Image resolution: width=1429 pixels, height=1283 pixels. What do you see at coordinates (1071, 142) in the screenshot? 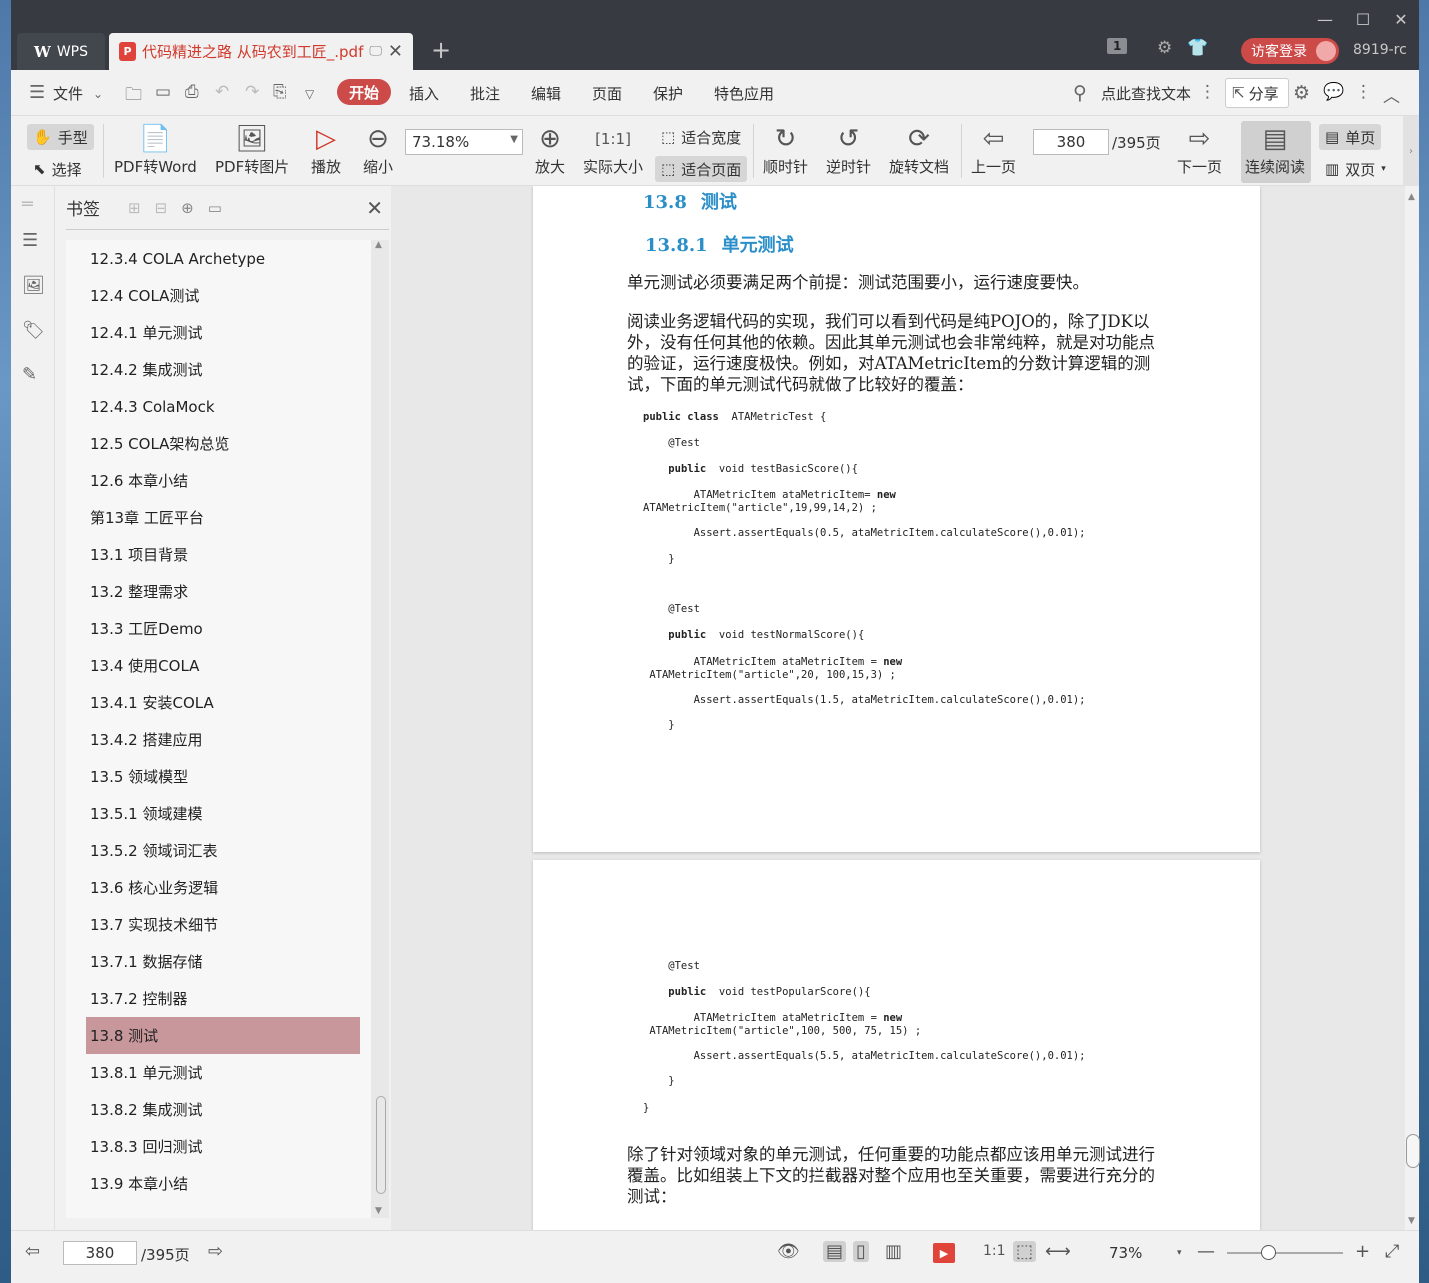
I see `page-number-input: 380` at bounding box center [1071, 142].